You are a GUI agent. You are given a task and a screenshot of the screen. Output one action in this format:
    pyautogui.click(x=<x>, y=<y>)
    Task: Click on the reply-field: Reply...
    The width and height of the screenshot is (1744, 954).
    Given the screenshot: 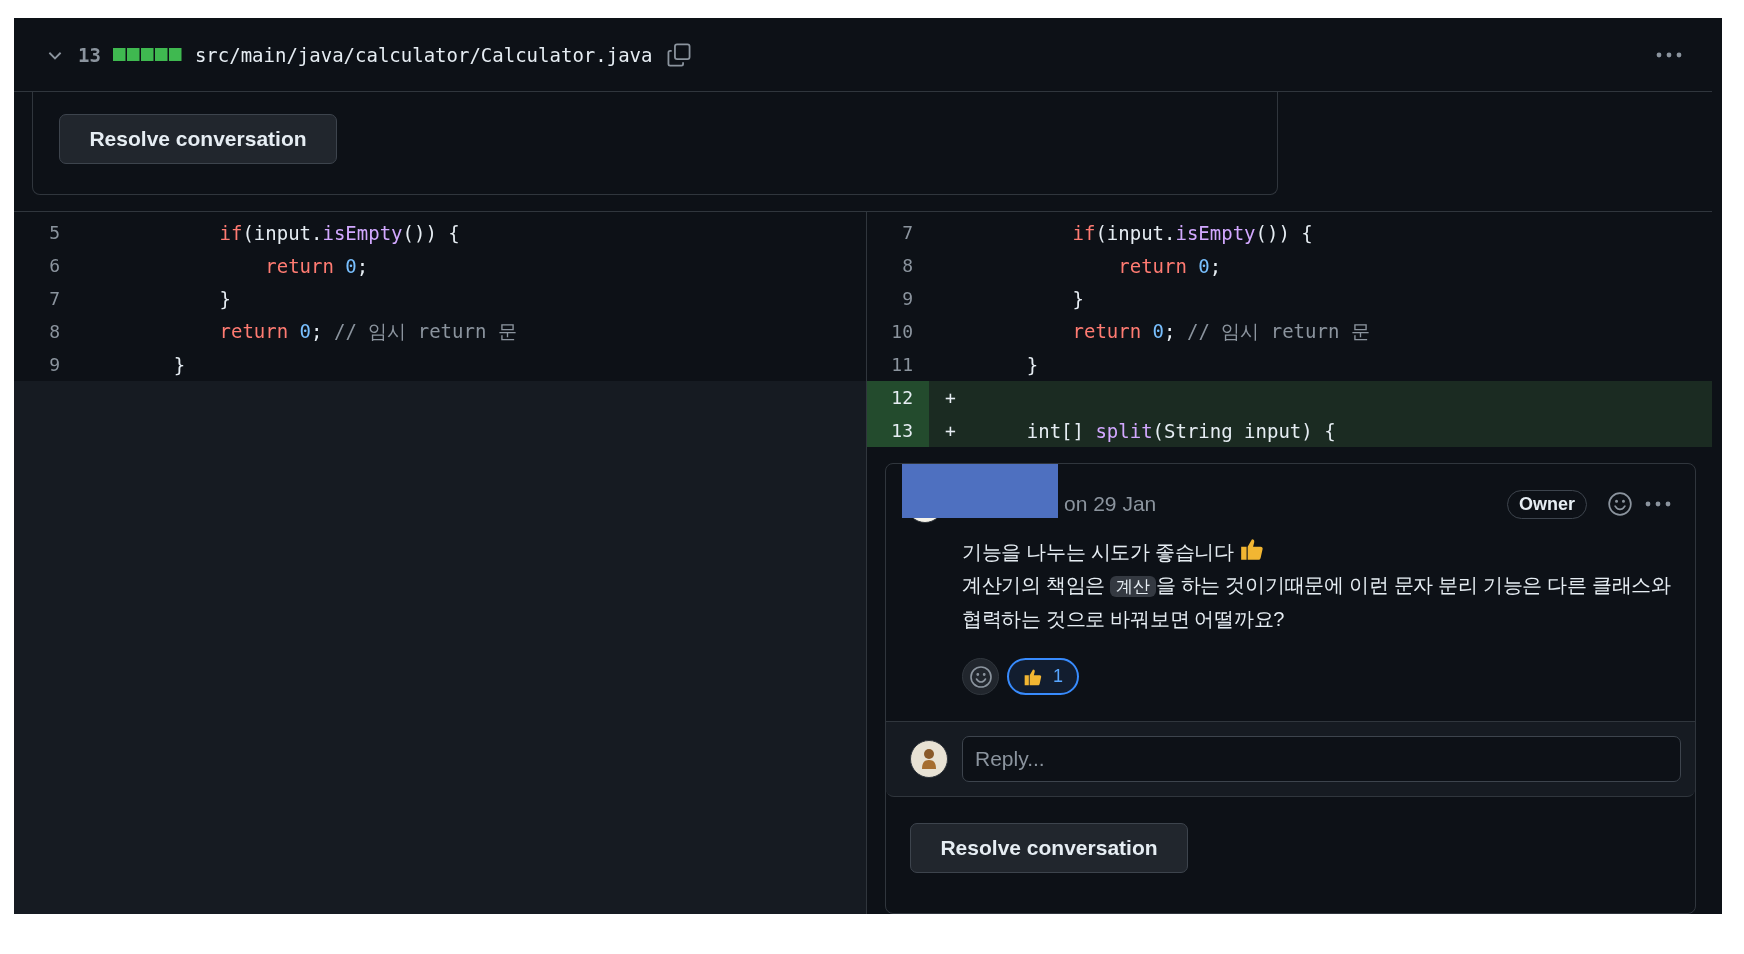 What is the action you would take?
    pyautogui.click(x=1321, y=759)
    